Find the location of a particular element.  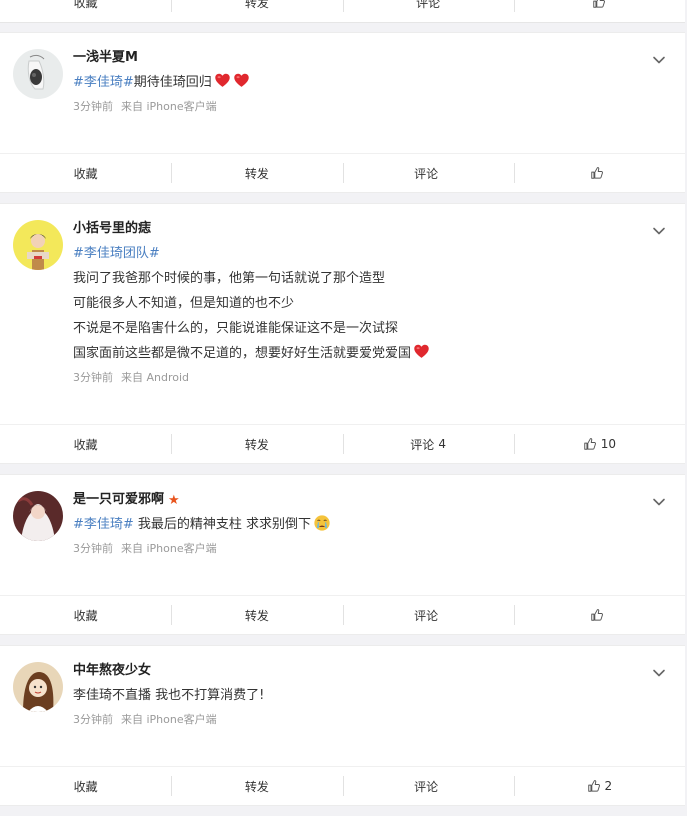

like-button: 10 is located at coordinates (599, 444).